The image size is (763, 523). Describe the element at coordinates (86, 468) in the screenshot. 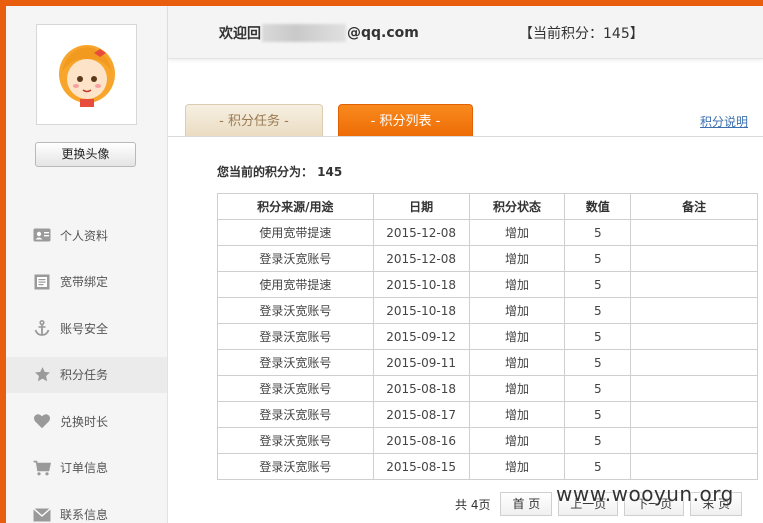

I see `sidebar-item-orders: 订单信息` at that location.